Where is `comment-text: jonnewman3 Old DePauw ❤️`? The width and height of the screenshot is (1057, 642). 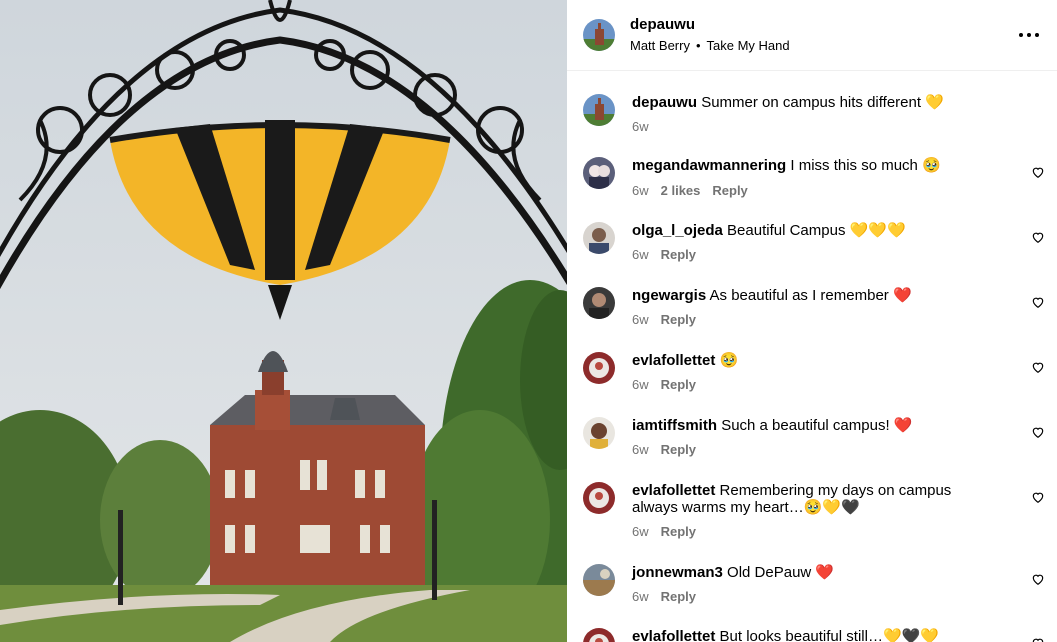
comment-text: jonnewman3 Old DePauw ❤️ is located at coordinates (812, 572).